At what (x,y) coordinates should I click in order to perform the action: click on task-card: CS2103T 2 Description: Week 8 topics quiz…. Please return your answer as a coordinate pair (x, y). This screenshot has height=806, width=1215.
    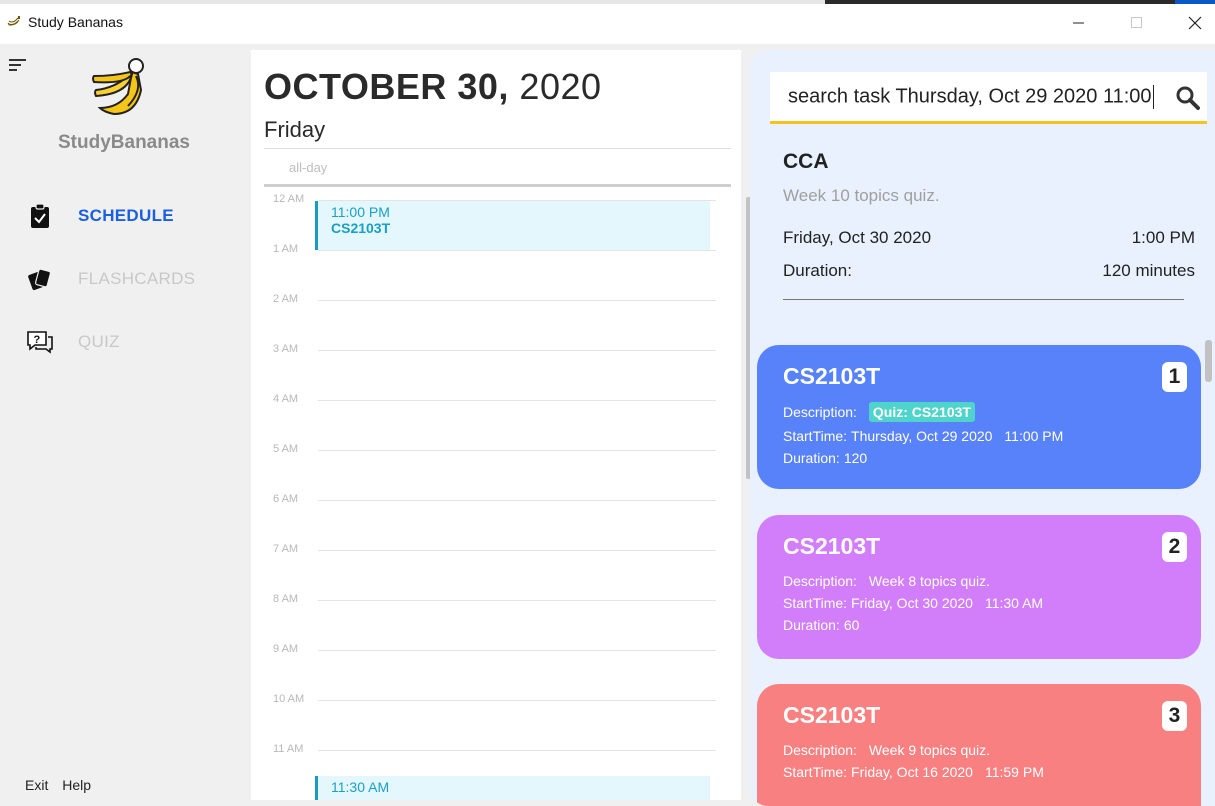
    Looking at the image, I should click on (979, 587).